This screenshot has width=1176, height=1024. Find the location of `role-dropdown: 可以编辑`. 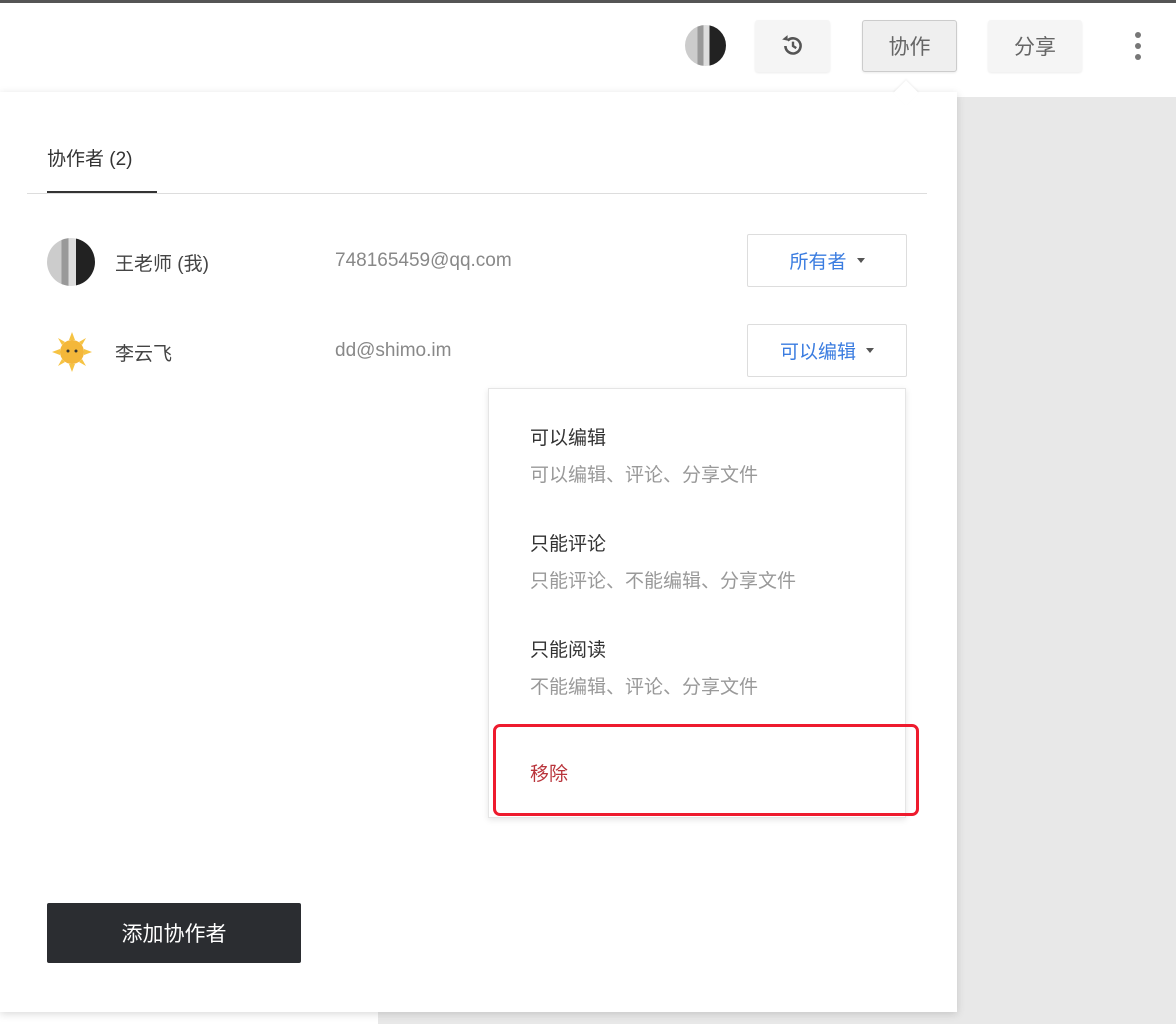

role-dropdown: 可以编辑 is located at coordinates (827, 350).